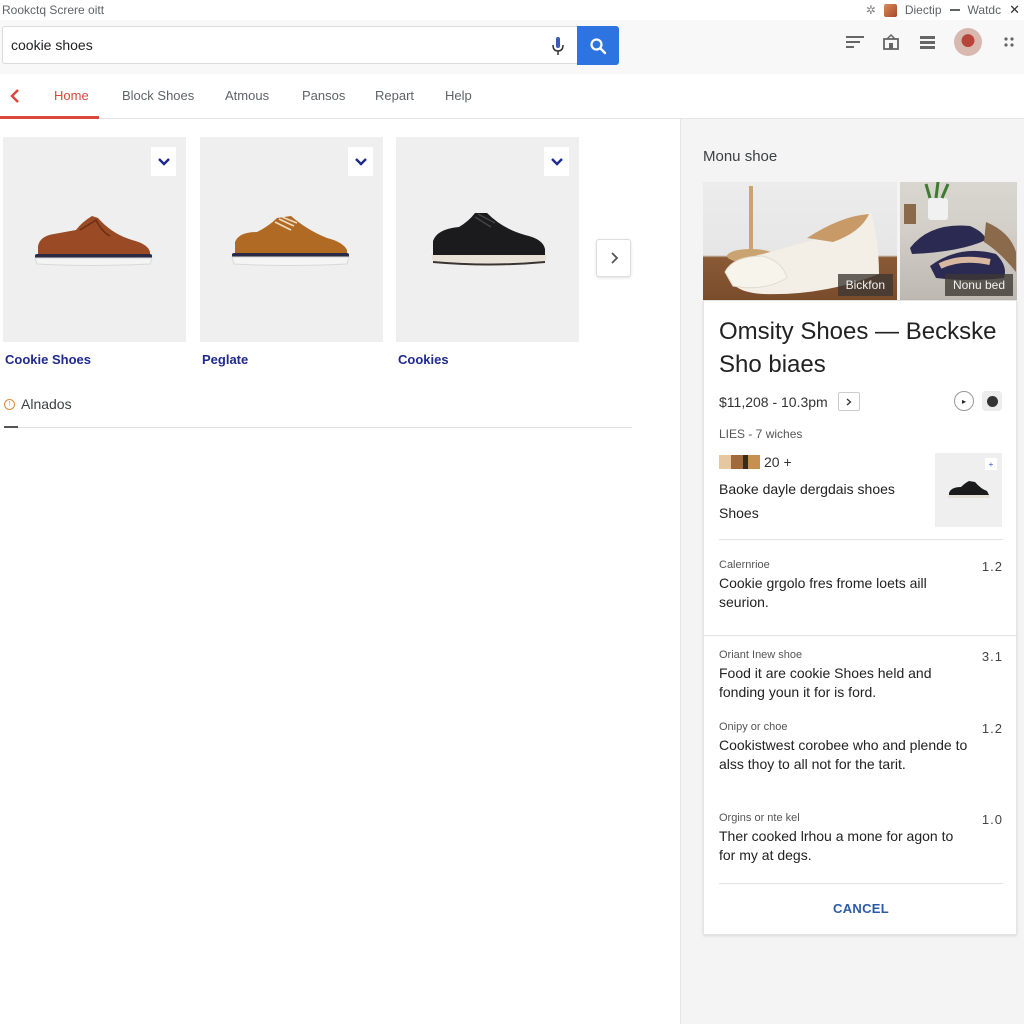 Image resolution: width=1024 pixels, height=1024 pixels. What do you see at coordinates (9, 404) in the screenshot?
I see `info-icon: !` at bounding box center [9, 404].